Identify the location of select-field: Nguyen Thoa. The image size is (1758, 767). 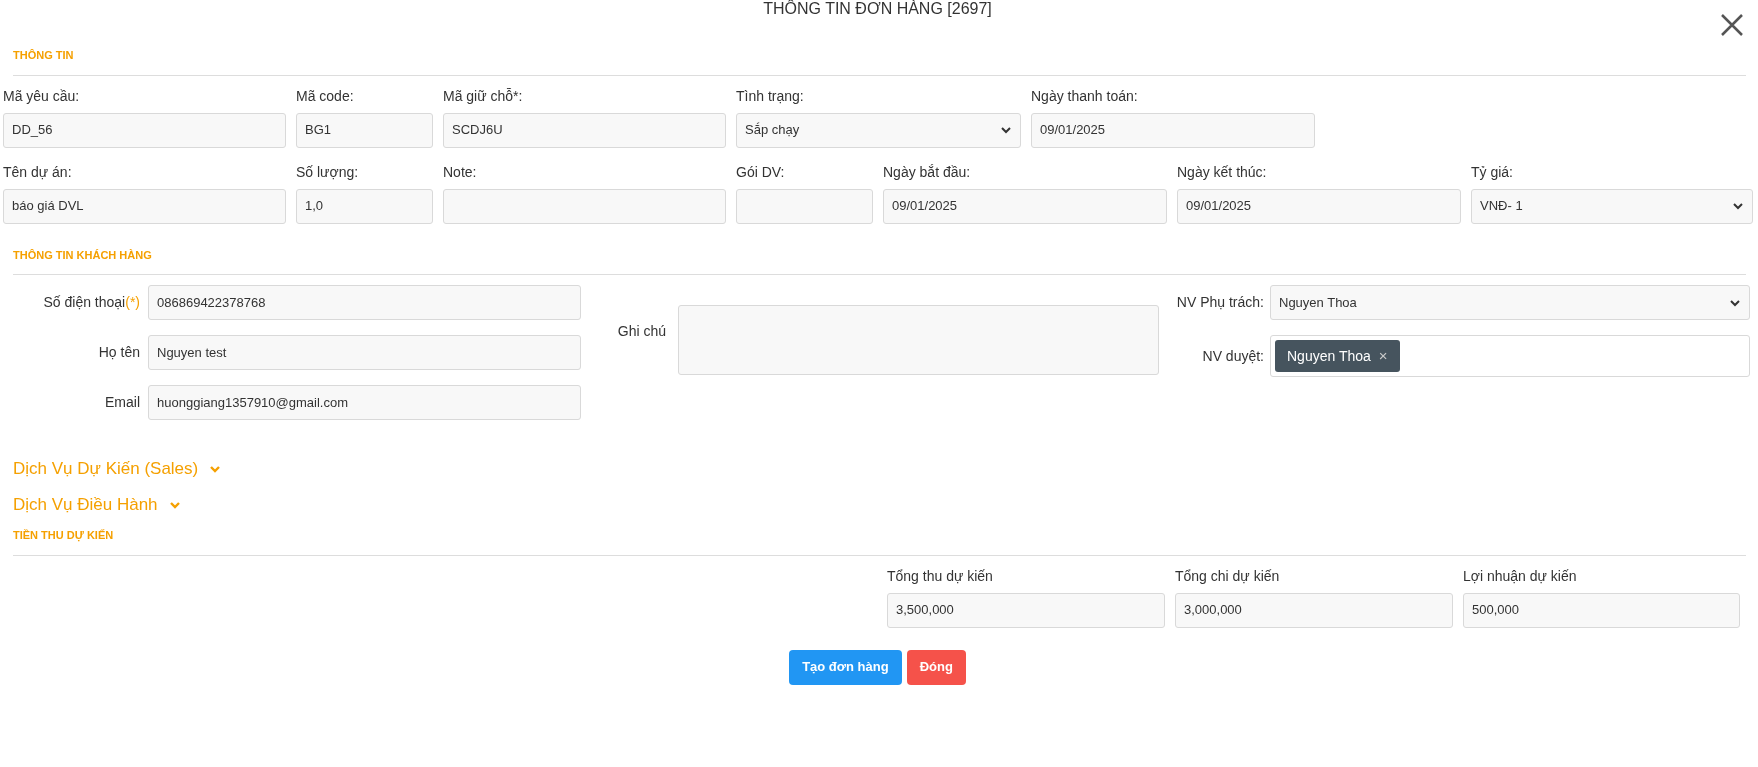
(1510, 302).